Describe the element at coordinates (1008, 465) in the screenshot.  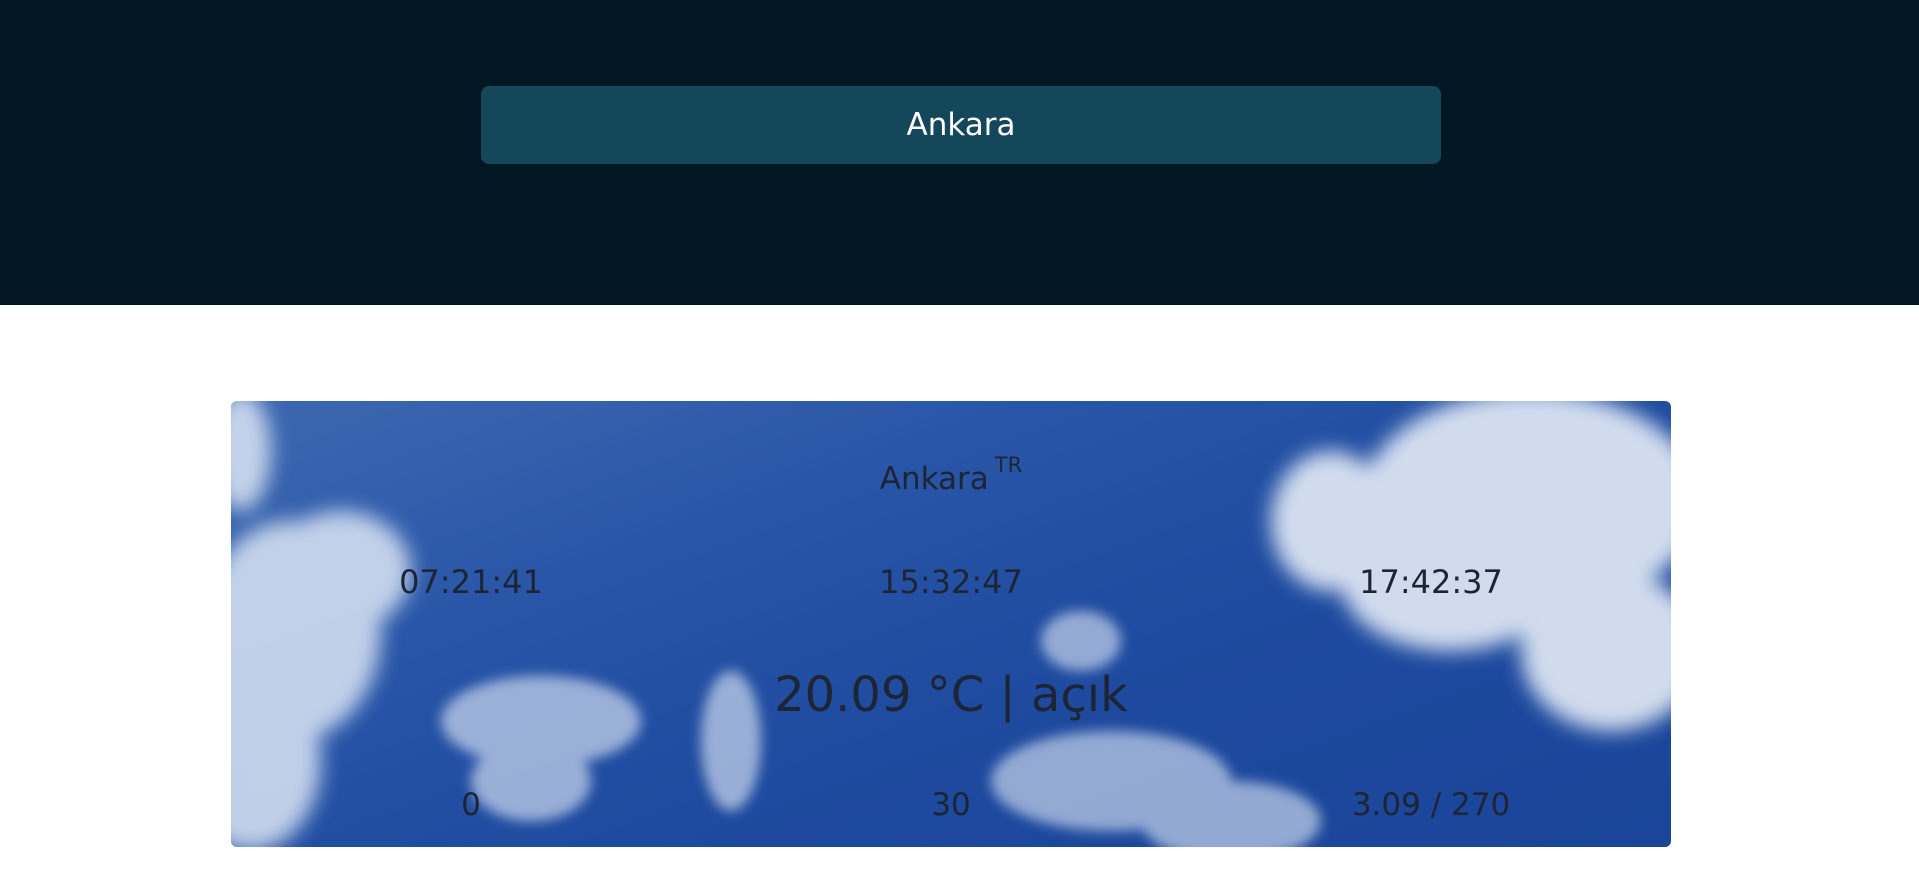
I see `country-code: TR` at that location.